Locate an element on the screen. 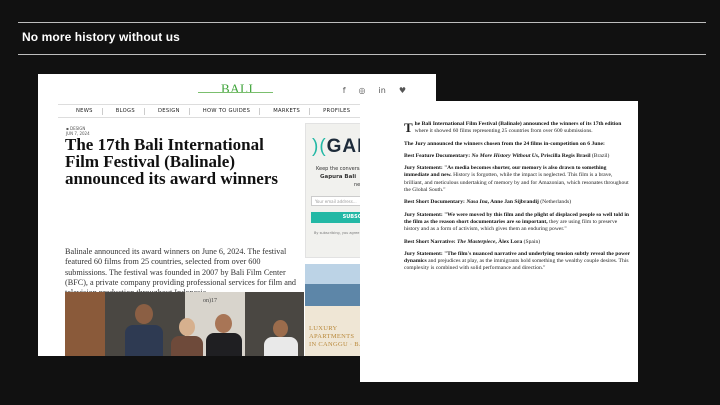 The height and width of the screenshot is (405, 720). nav-design: DESIGN is located at coordinates (166, 111).